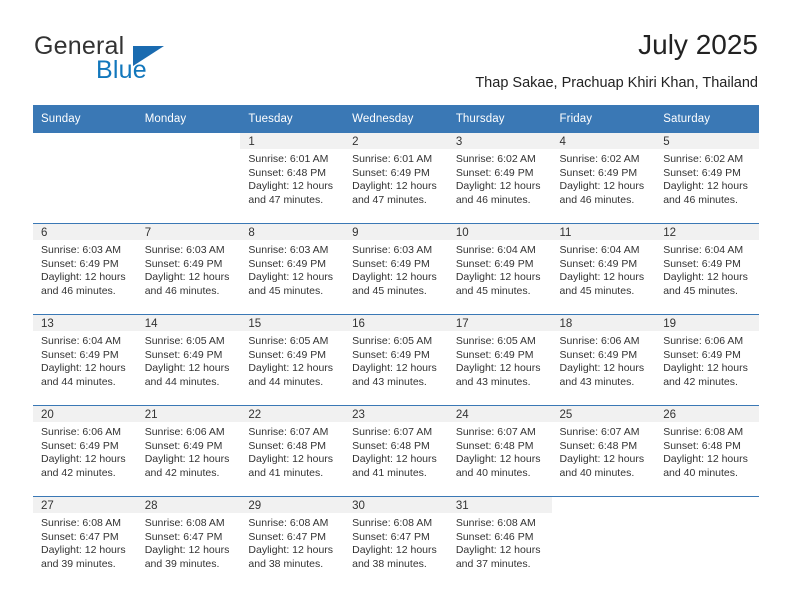 The height and width of the screenshot is (612, 792). What do you see at coordinates (495, 250) in the screenshot?
I see `sunrise-text: Sunrise: 6:04 AM` at bounding box center [495, 250].